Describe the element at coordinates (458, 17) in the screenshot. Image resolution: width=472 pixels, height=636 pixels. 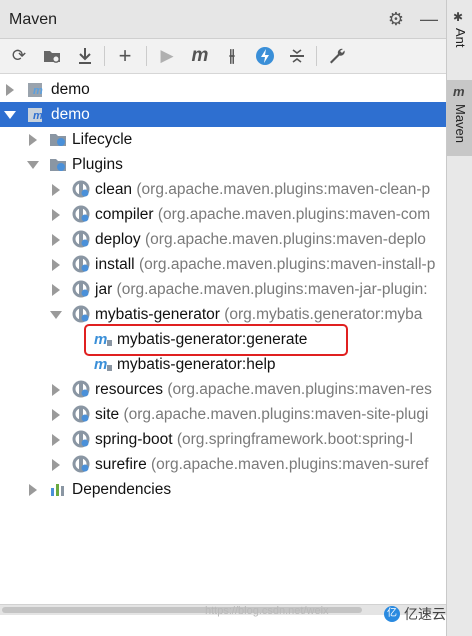
I see `ant-icon: ✱` at that location.